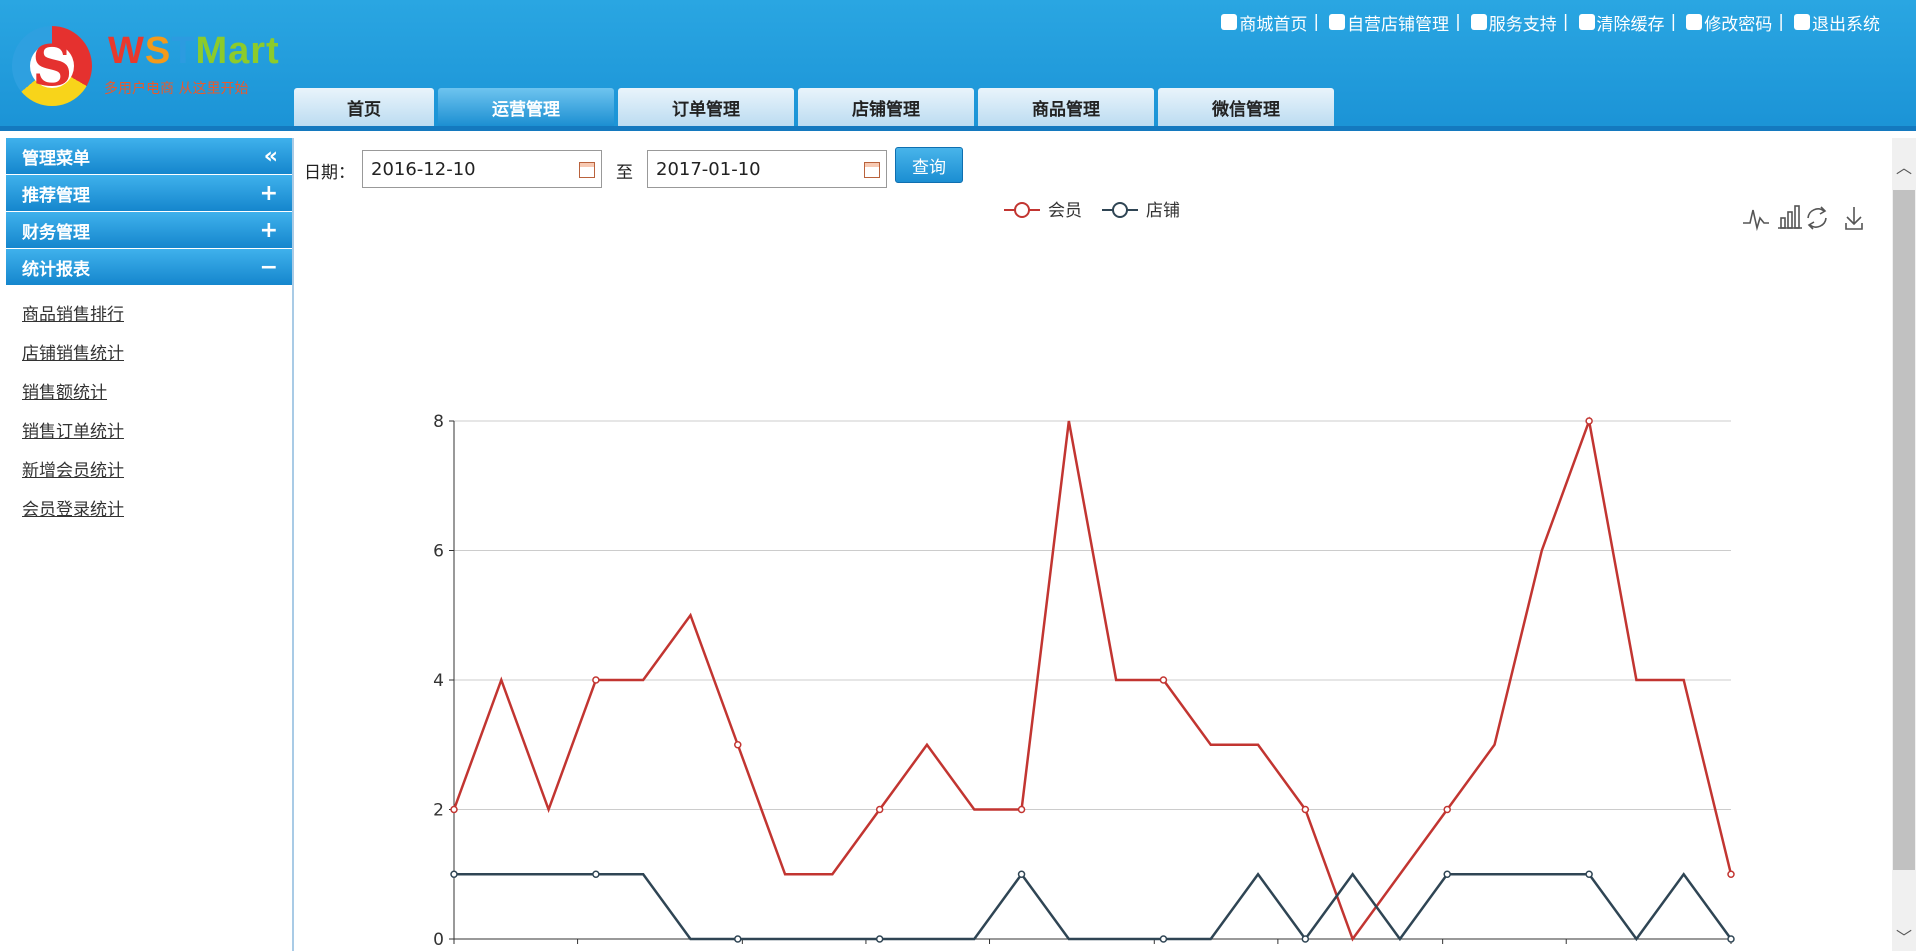  What do you see at coordinates (157, 393) in the screenshot?
I see `sidebar-item-sales-amount: 销售额统计` at bounding box center [157, 393].